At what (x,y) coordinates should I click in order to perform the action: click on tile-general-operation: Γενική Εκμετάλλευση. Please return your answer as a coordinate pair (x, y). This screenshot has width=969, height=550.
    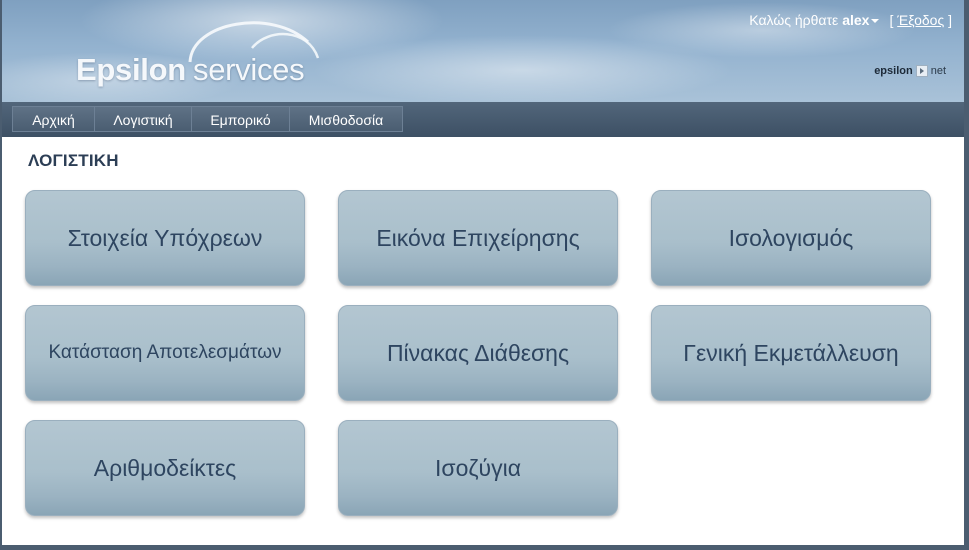
    Looking at the image, I should click on (791, 353).